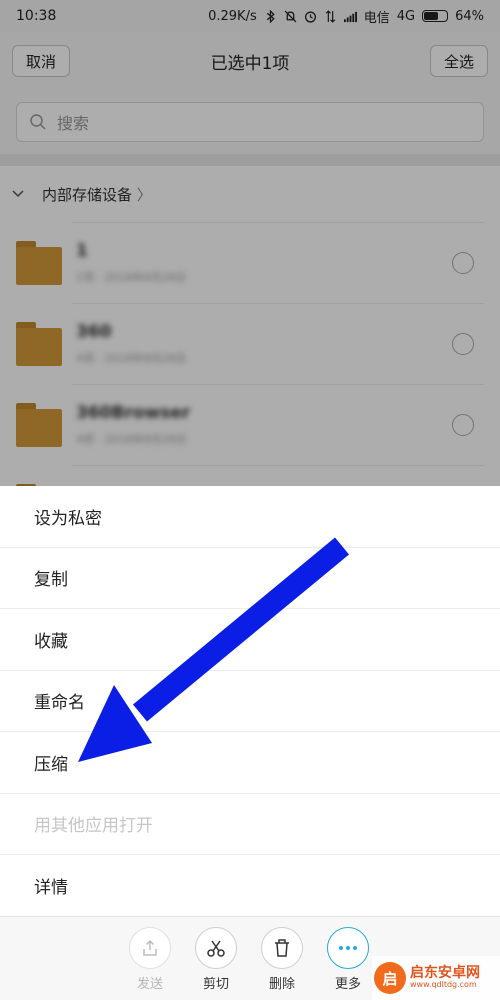 The width and height of the screenshot is (500, 1000). I want to click on menu-item-details: 详情, so click(250, 886).